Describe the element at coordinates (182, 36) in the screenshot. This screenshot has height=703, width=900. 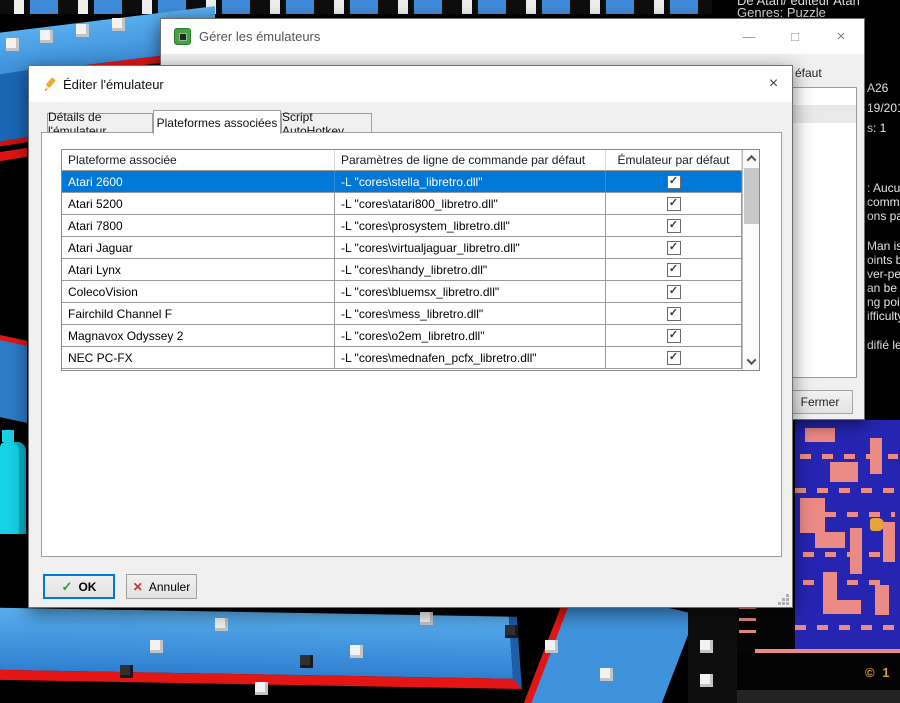
I see `chip-icon` at that location.